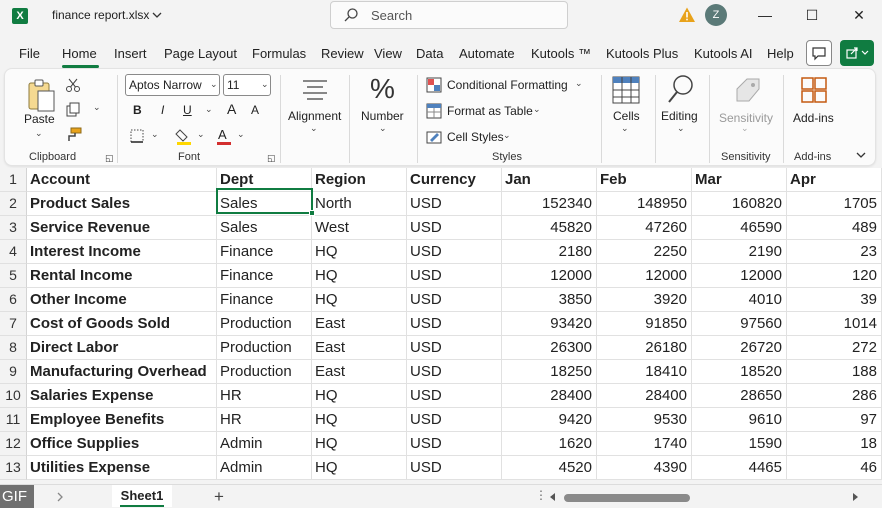  What do you see at coordinates (122, 372) in the screenshot?
I see `table-cell: Manufacturing Overhead` at bounding box center [122, 372].